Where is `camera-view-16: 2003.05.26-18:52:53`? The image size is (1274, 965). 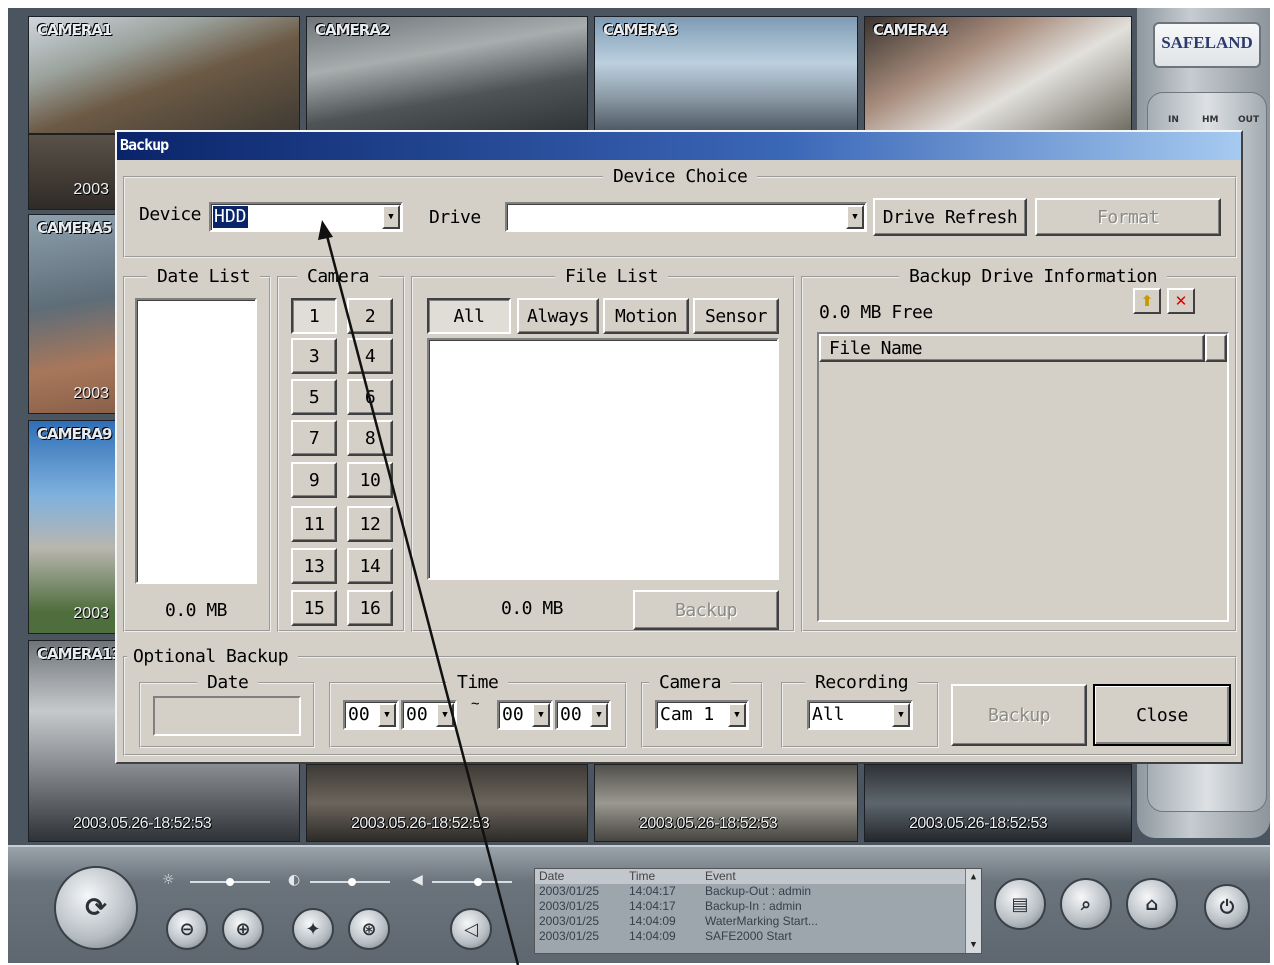
camera-view-16: 2003.05.26-18:52:53 is located at coordinates (998, 803).